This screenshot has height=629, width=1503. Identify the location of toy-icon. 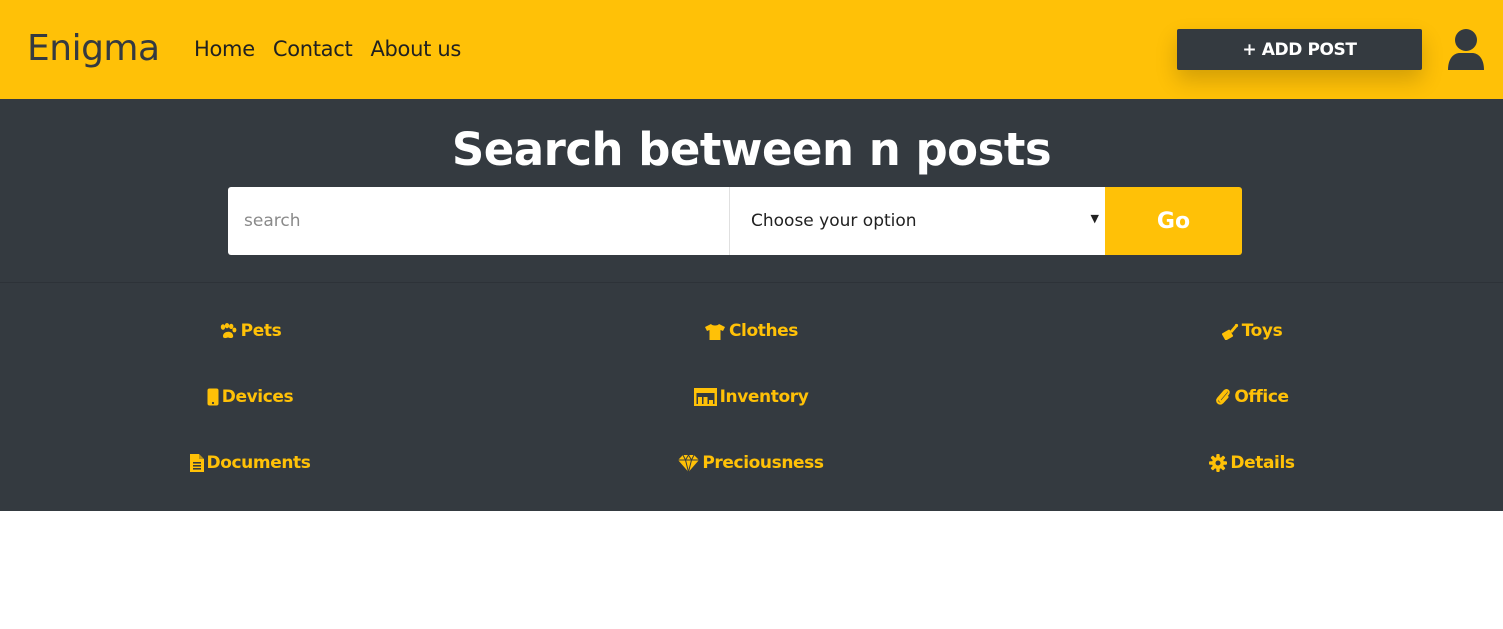
(1230, 331).